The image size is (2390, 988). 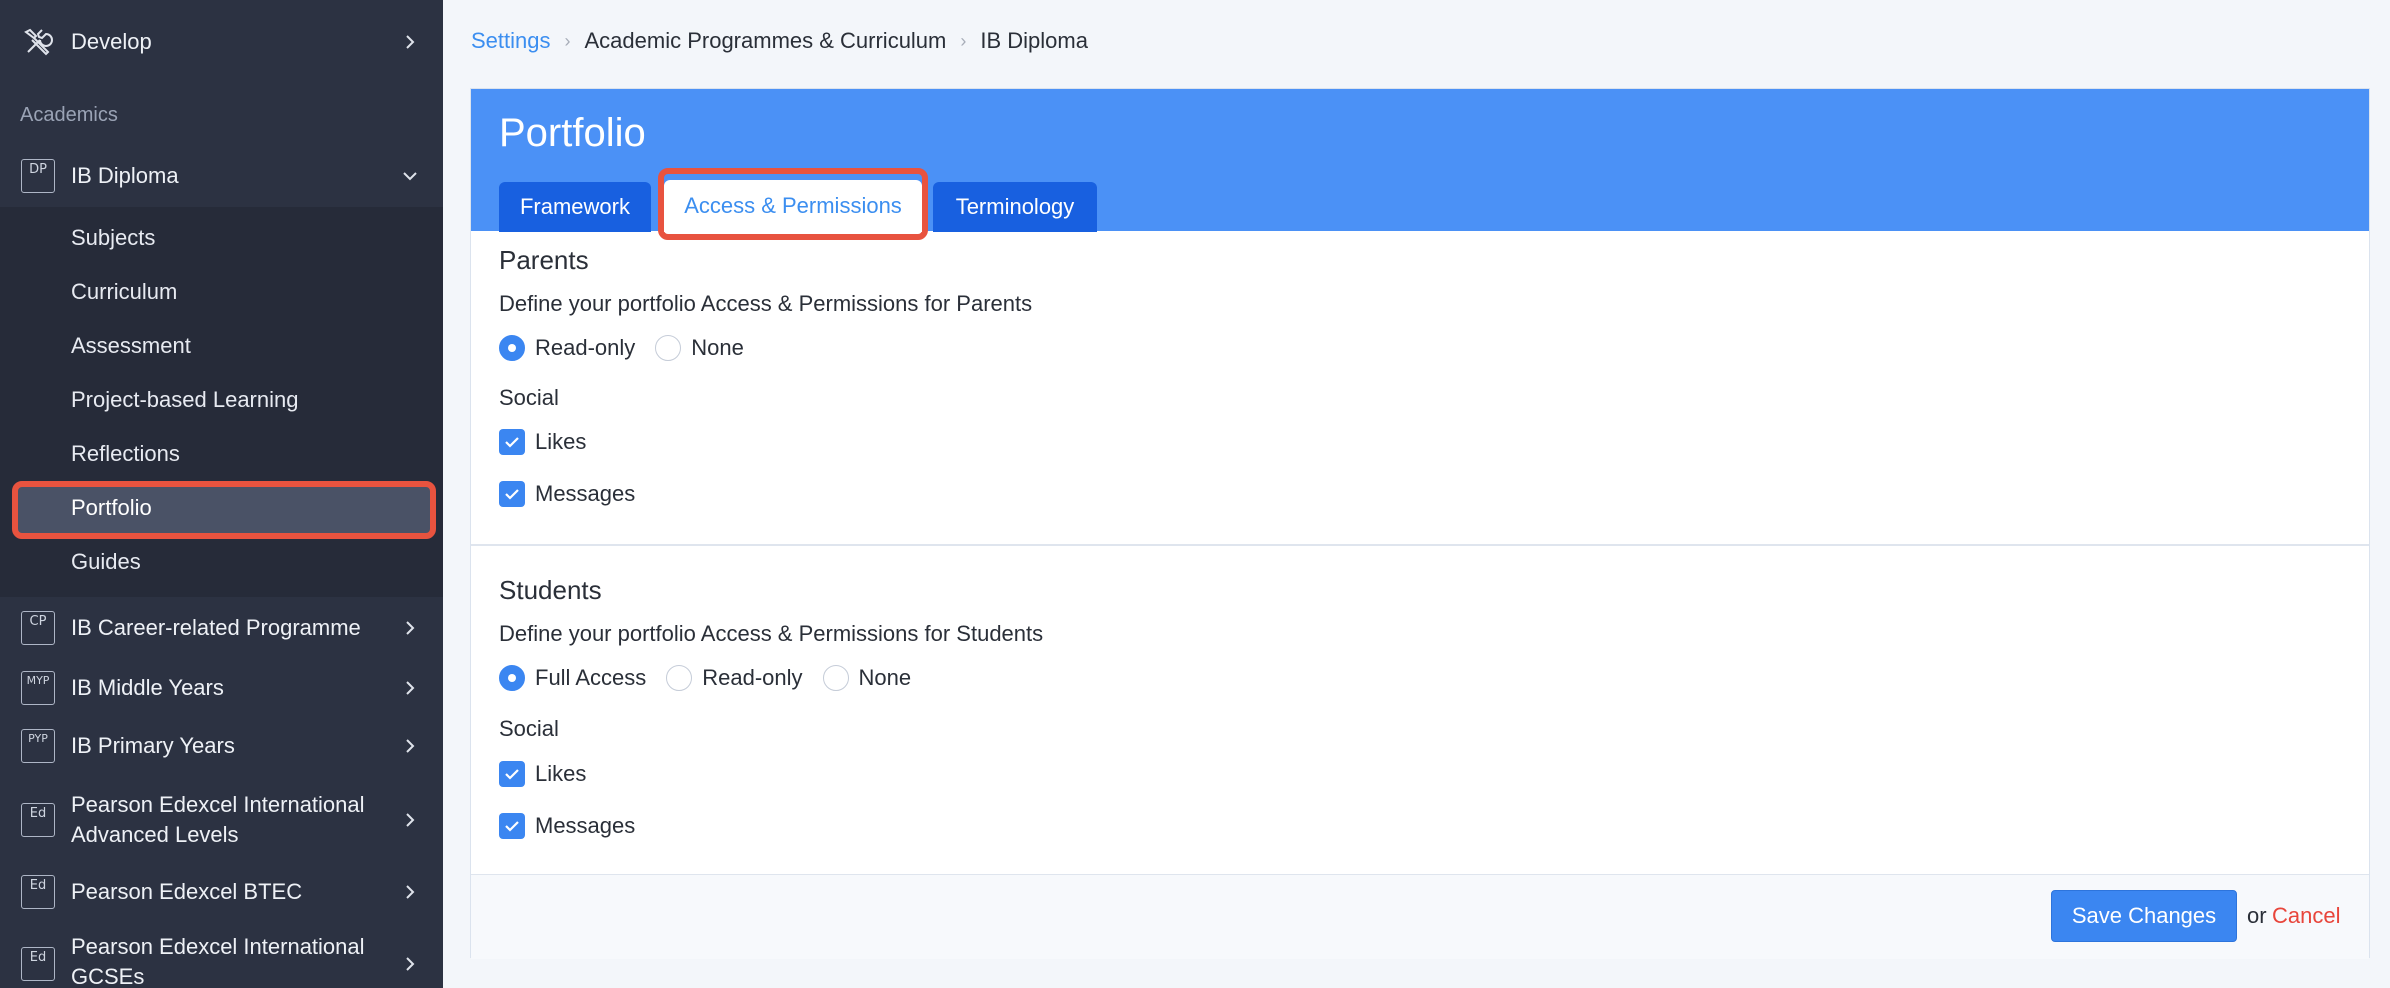 I want to click on parents-messages-option: Messages, so click(x=577, y=494).